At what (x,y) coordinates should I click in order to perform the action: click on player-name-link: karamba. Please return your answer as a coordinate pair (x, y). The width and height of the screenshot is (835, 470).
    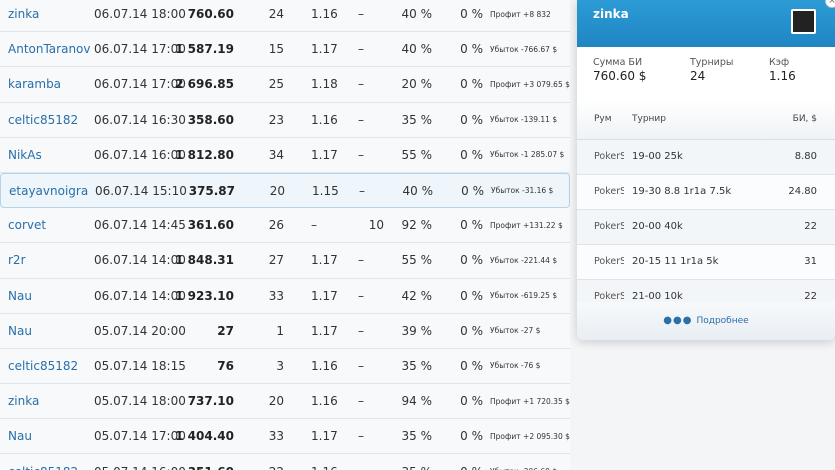
    Looking at the image, I should click on (34, 84).